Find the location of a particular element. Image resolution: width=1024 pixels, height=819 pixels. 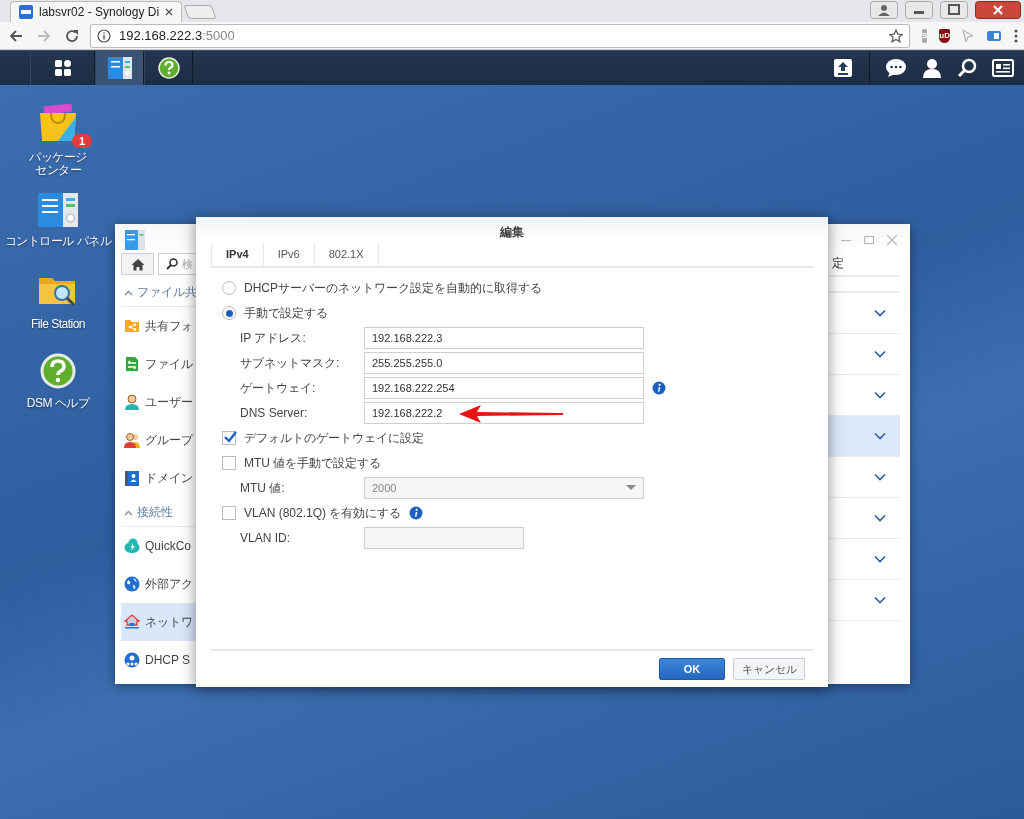

folder-share-icon is located at coordinates (132, 326).